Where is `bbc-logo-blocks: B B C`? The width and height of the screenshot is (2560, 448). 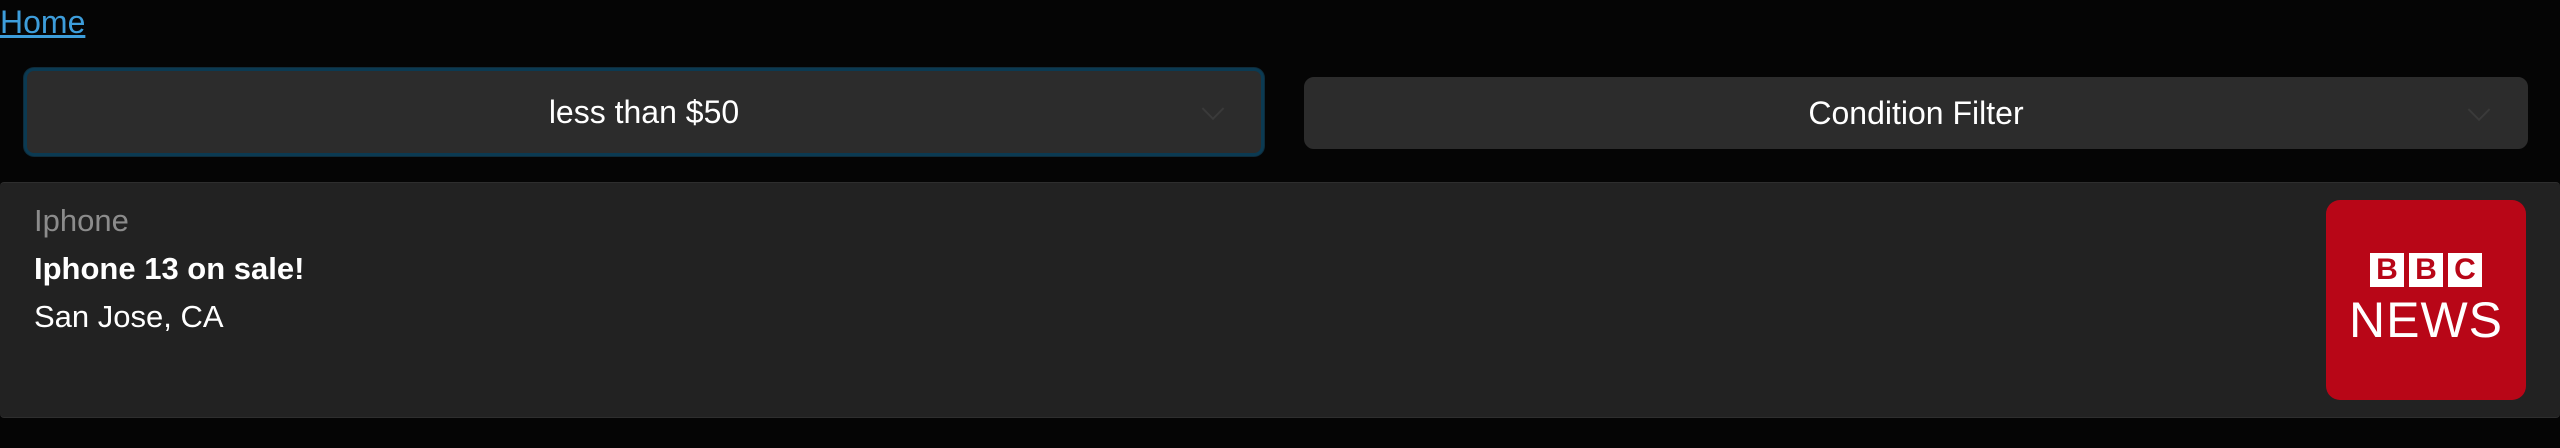
bbc-logo-blocks: B B C is located at coordinates (2426, 270).